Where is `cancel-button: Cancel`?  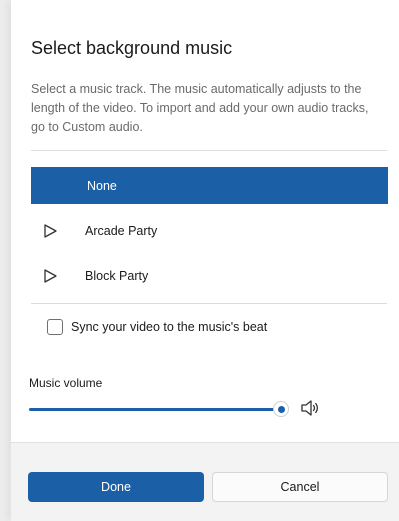
cancel-button: Cancel is located at coordinates (300, 487).